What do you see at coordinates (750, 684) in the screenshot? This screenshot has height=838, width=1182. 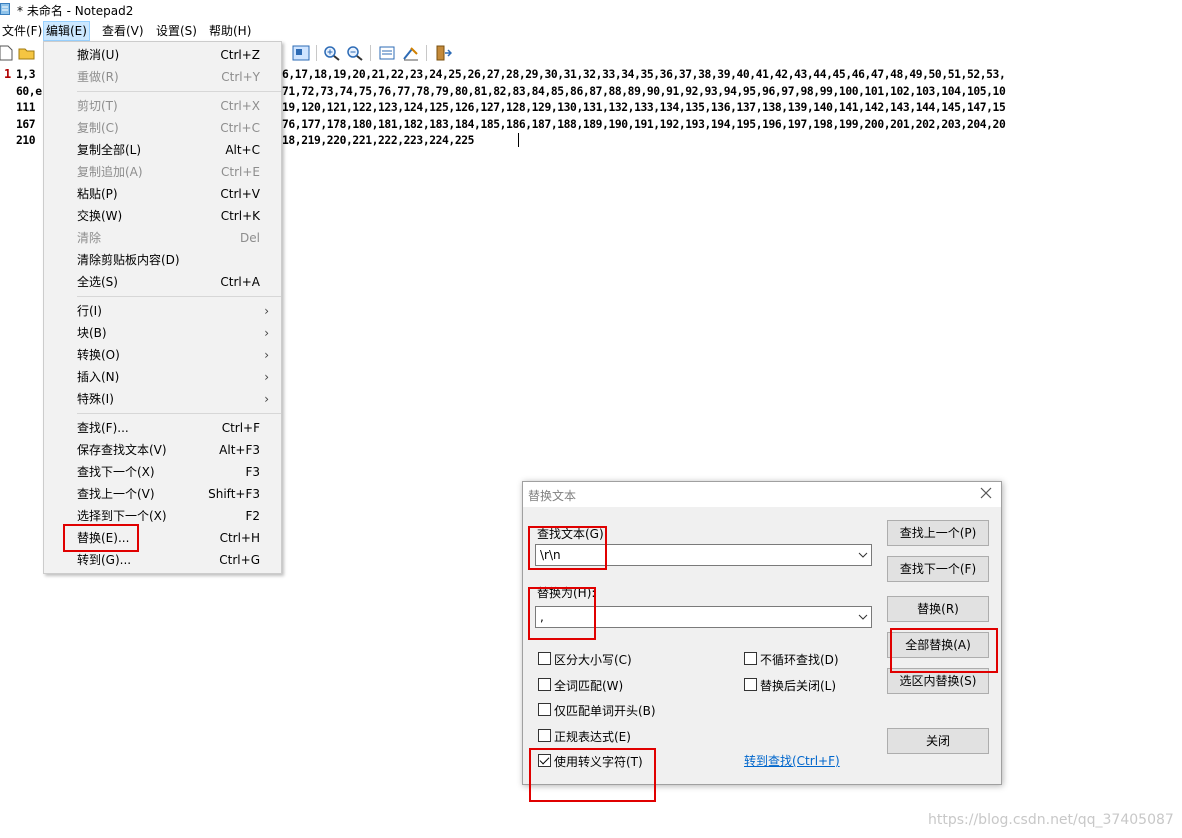 I see `close-after-checkbox` at bounding box center [750, 684].